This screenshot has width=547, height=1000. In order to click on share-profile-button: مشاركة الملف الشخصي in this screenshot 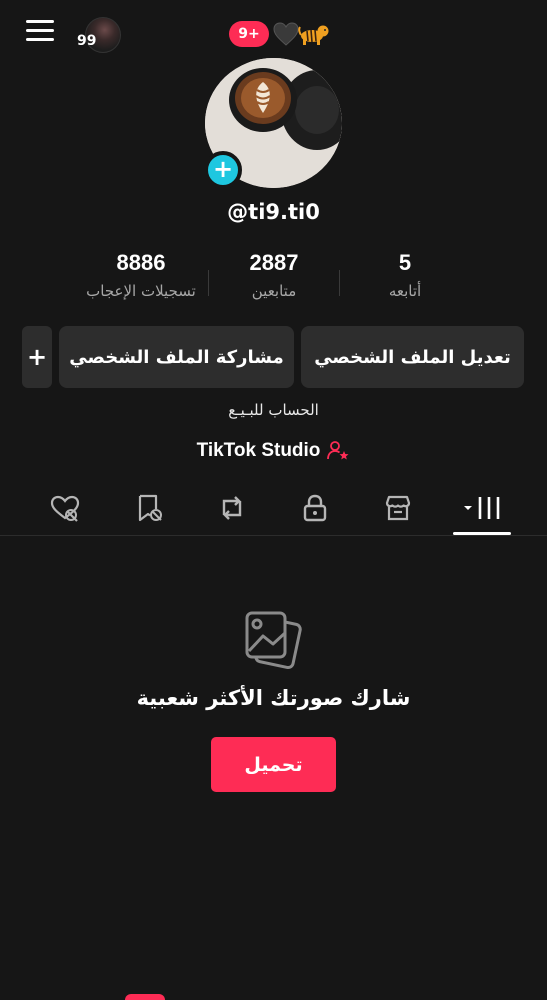, I will do `click(176, 357)`.